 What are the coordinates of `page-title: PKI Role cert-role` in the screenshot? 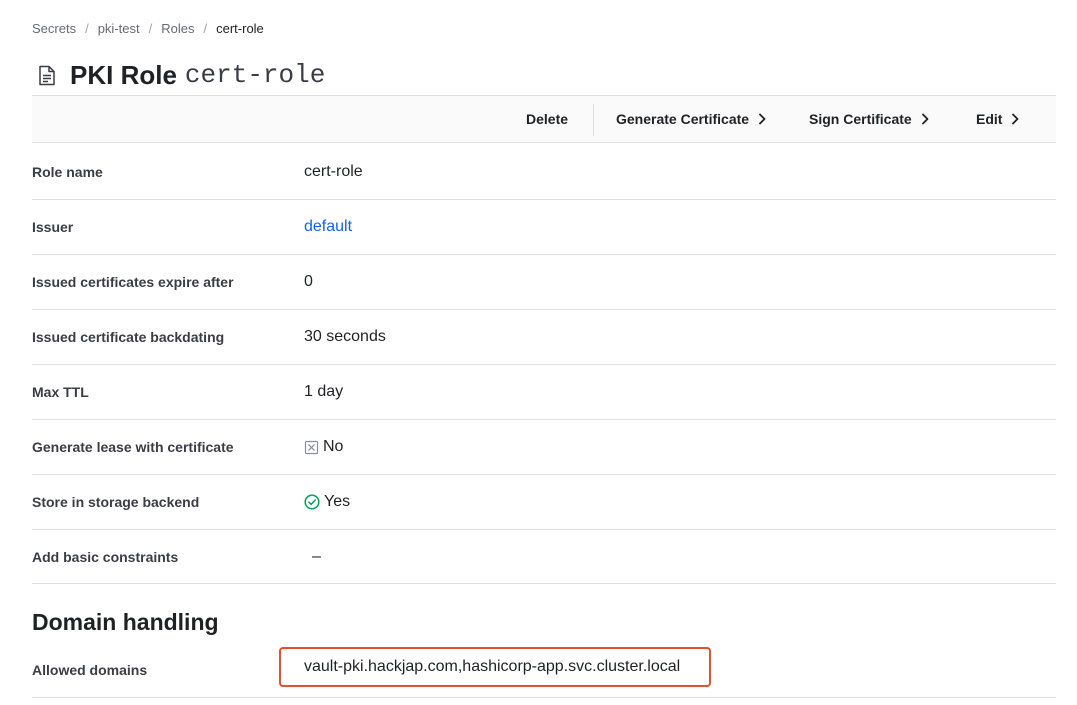 It's located at (181, 75).